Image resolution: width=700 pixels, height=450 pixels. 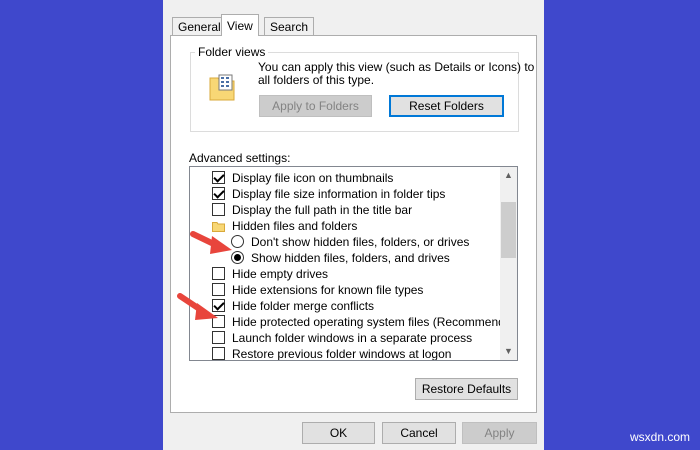 I want to click on scroll-thumb, so click(x=508, y=230).